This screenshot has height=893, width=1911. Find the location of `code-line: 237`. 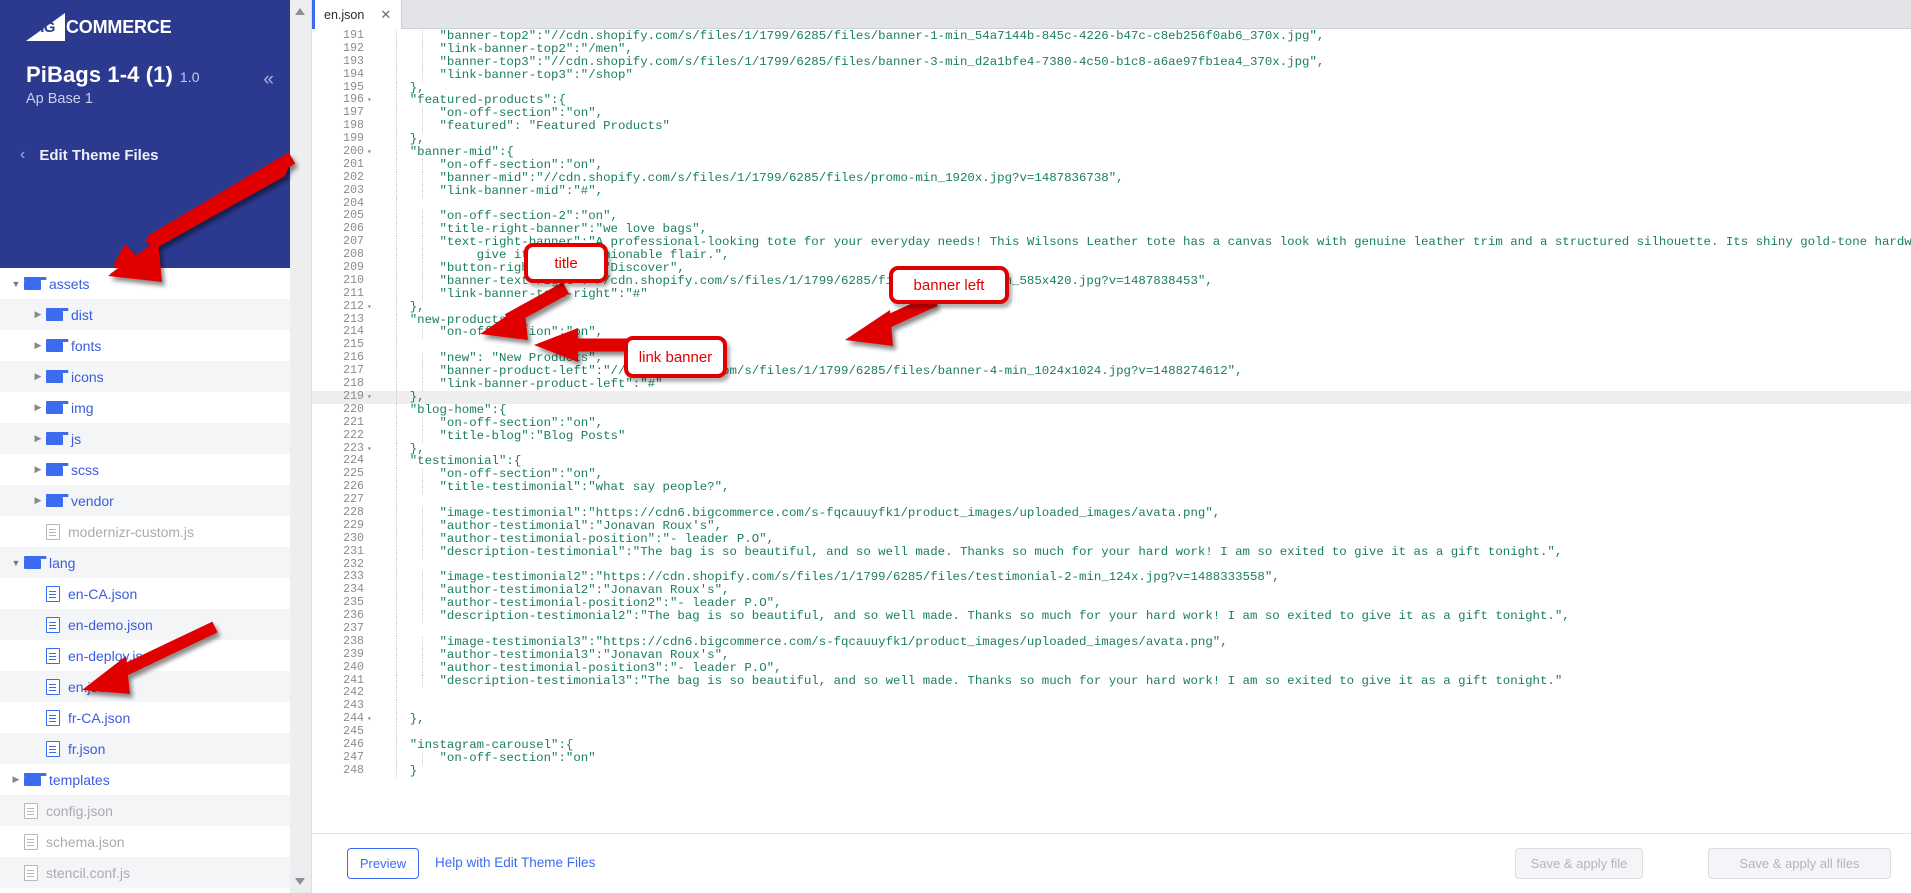

code-line: 237 is located at coordinates (1111, 629).